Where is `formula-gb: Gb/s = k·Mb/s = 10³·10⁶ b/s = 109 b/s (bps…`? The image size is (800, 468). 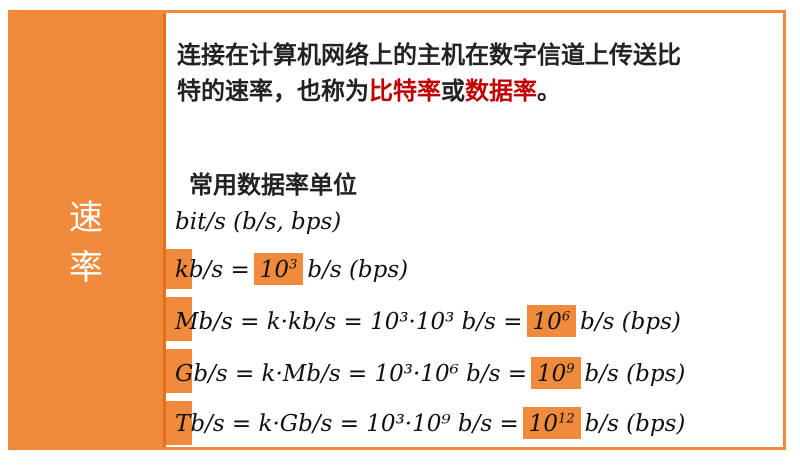 formula-gb: Gb/s = k·Mb/s = 10³·10⁶ b/s = 109 b/s (bps… is located at coordinates (430, 373).